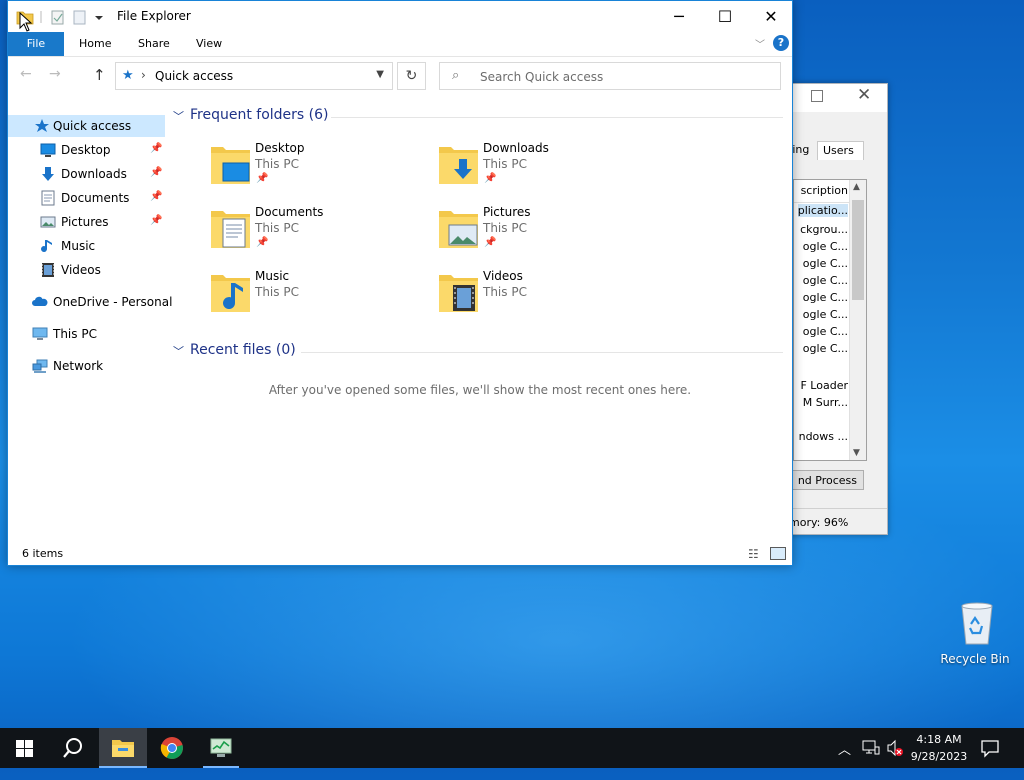  Describe the element at coordinates (895, 759) in the screenshot. I see `volume-muted-icon` at that location.